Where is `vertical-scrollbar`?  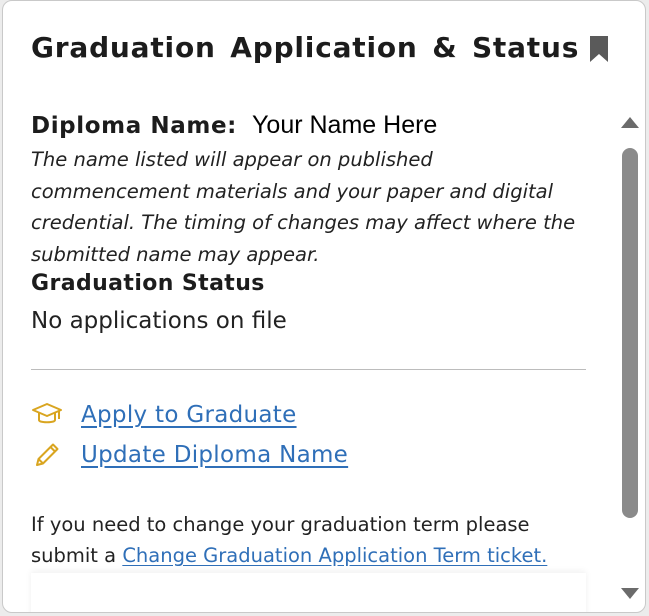
vertical-scrollbar is located at coordinates (629, 356).